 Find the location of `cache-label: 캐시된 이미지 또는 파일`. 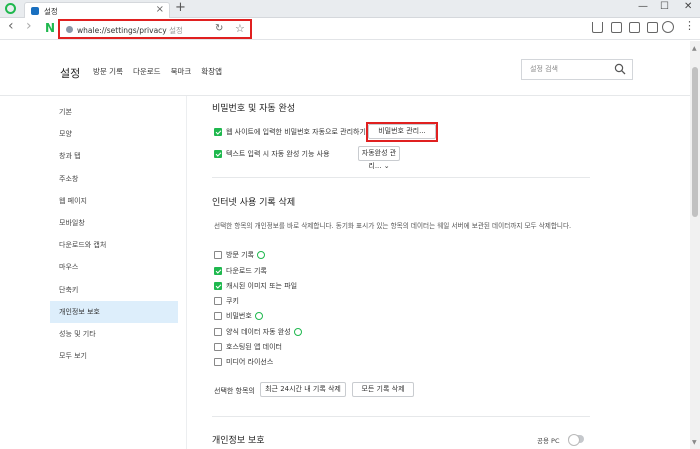

cache-label: 캐시된 이미지 또는 파일 is located at coordinates (262, 286).